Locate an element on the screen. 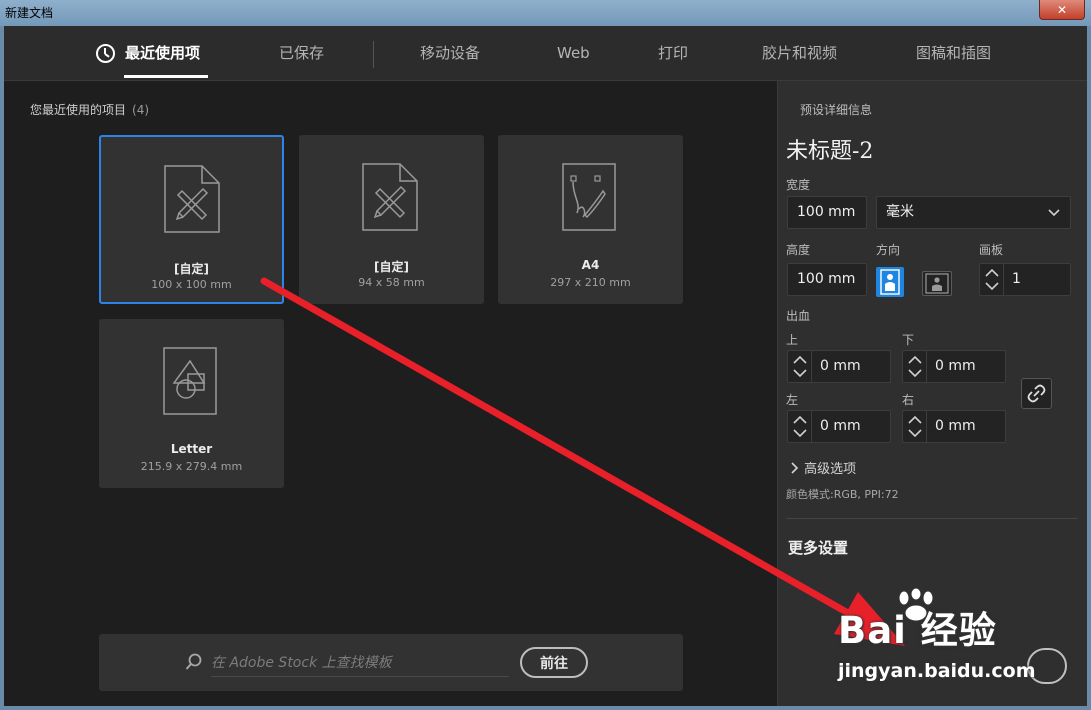 The image size is (1091, 710). bleed-top-value: 0 mm is located at coordinates (840, 366).